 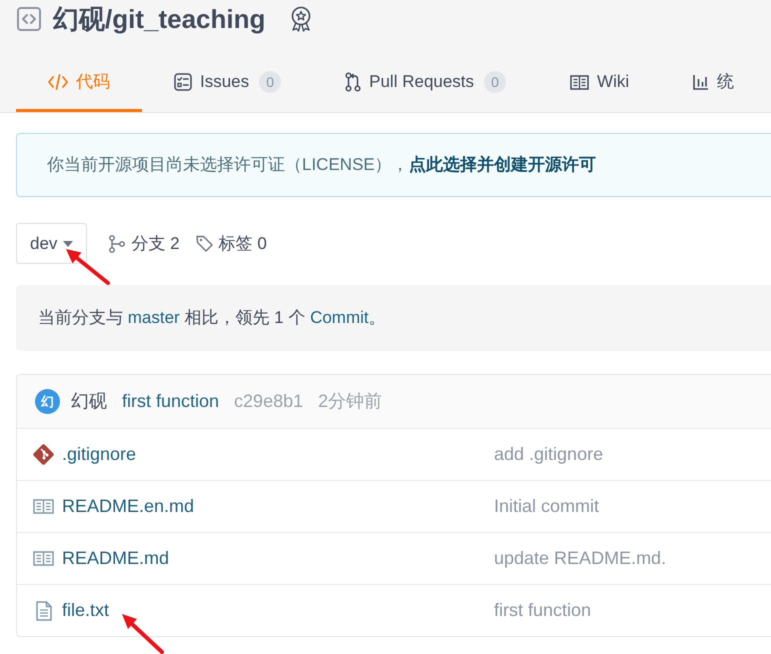 What do you see at coordinates (228, 83) in the screenshot?
I see `issues-tab: Issues 0` at bounding box center [228, 83].